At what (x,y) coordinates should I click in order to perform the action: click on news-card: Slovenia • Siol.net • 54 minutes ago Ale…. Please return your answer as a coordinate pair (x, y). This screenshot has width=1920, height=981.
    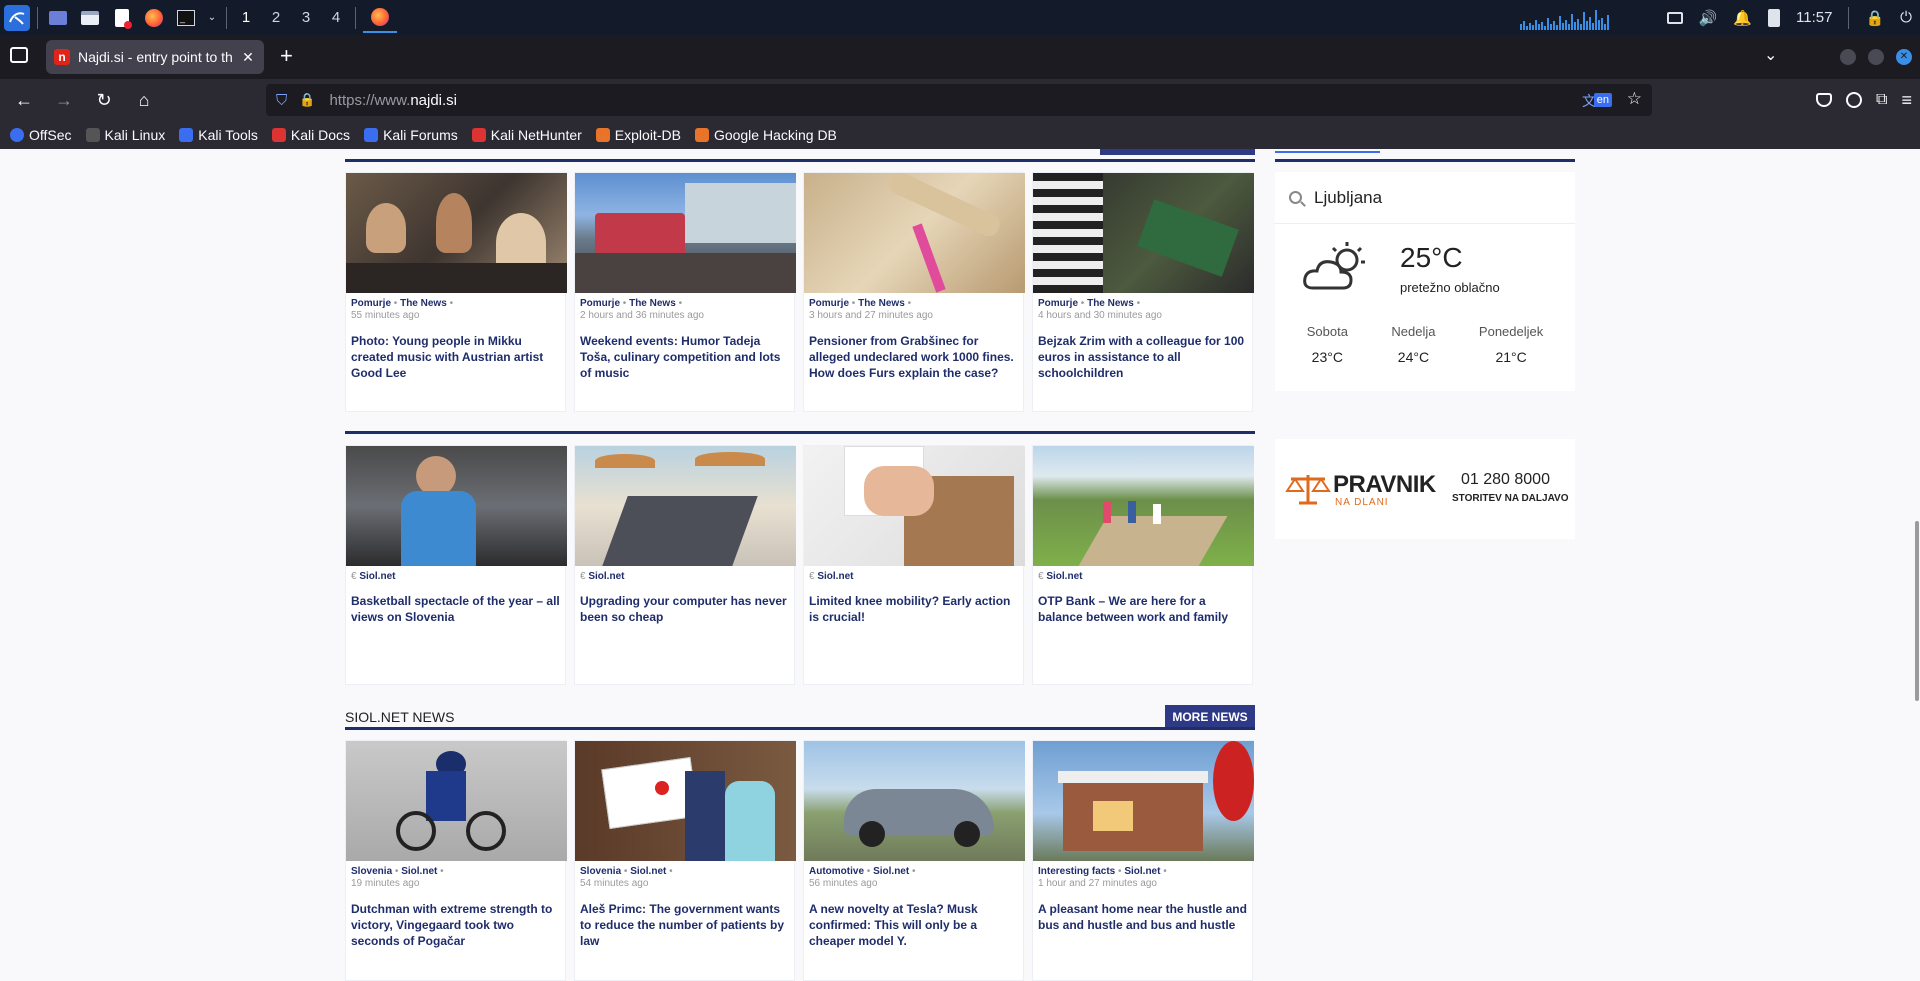
    Looking at the image, I should click on (685, 860).